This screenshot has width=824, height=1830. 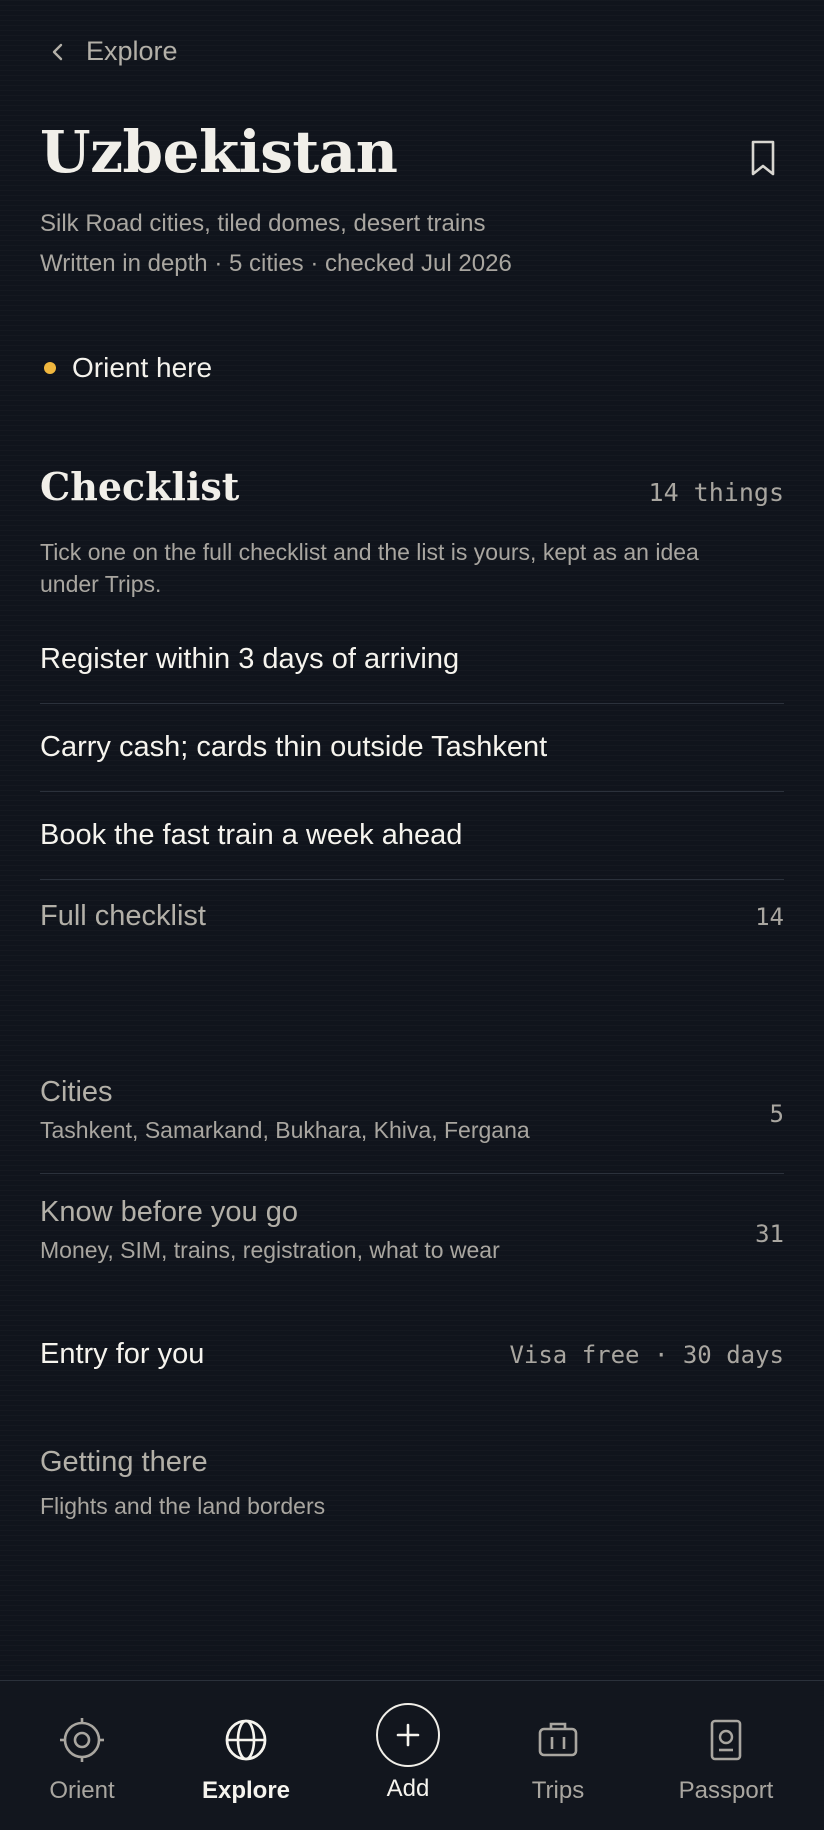 I want to click on full-checklist-link: Full checklist 14, so click(x=412, y=916).